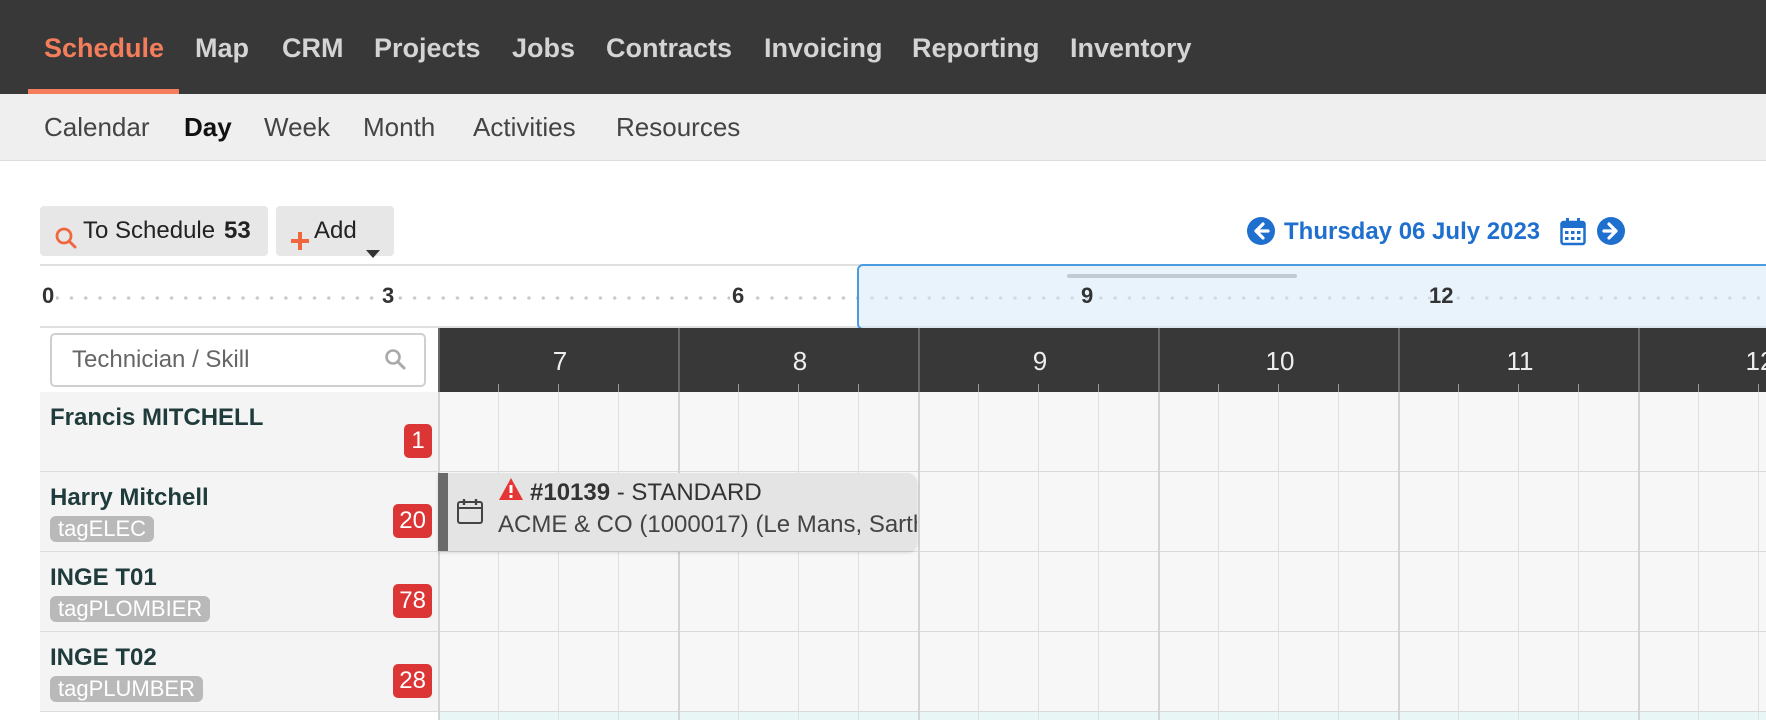 This screenshot has height=720, width=1766. Describe the element at coordinates (976, 47) in the screenshot. I see `nav-reporting: Reporting` at that location.